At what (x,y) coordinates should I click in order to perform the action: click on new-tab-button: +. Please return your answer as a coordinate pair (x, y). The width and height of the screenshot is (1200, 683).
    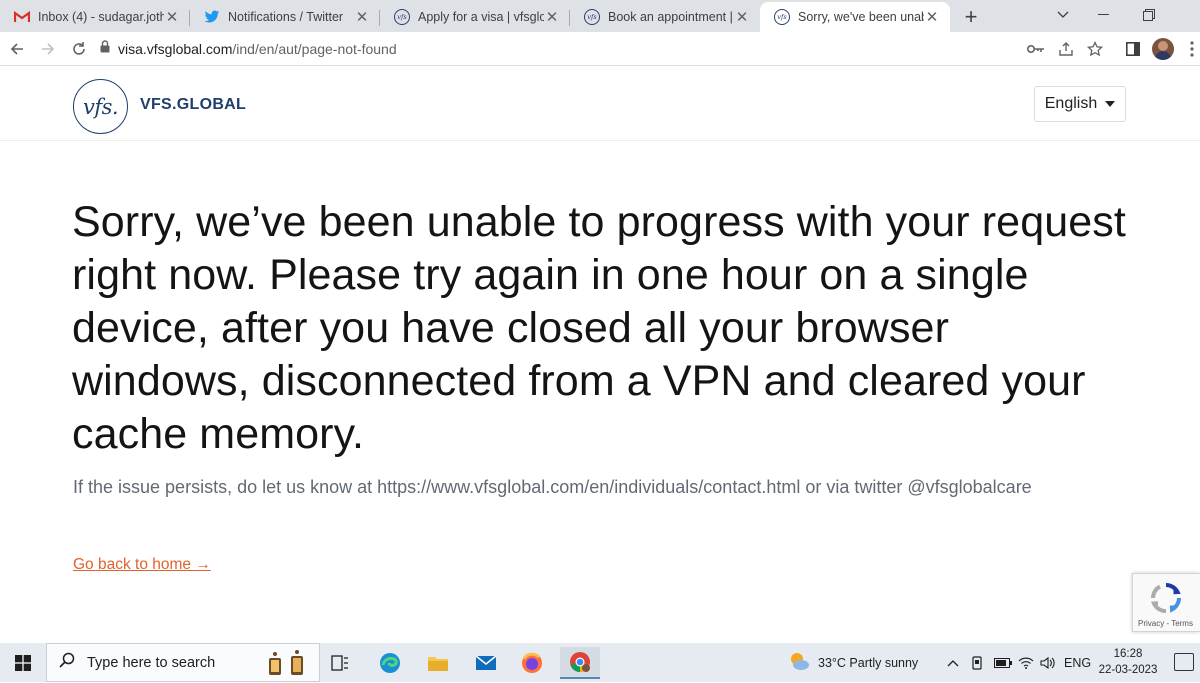
    Looking at the image, I should click on (971, 17).